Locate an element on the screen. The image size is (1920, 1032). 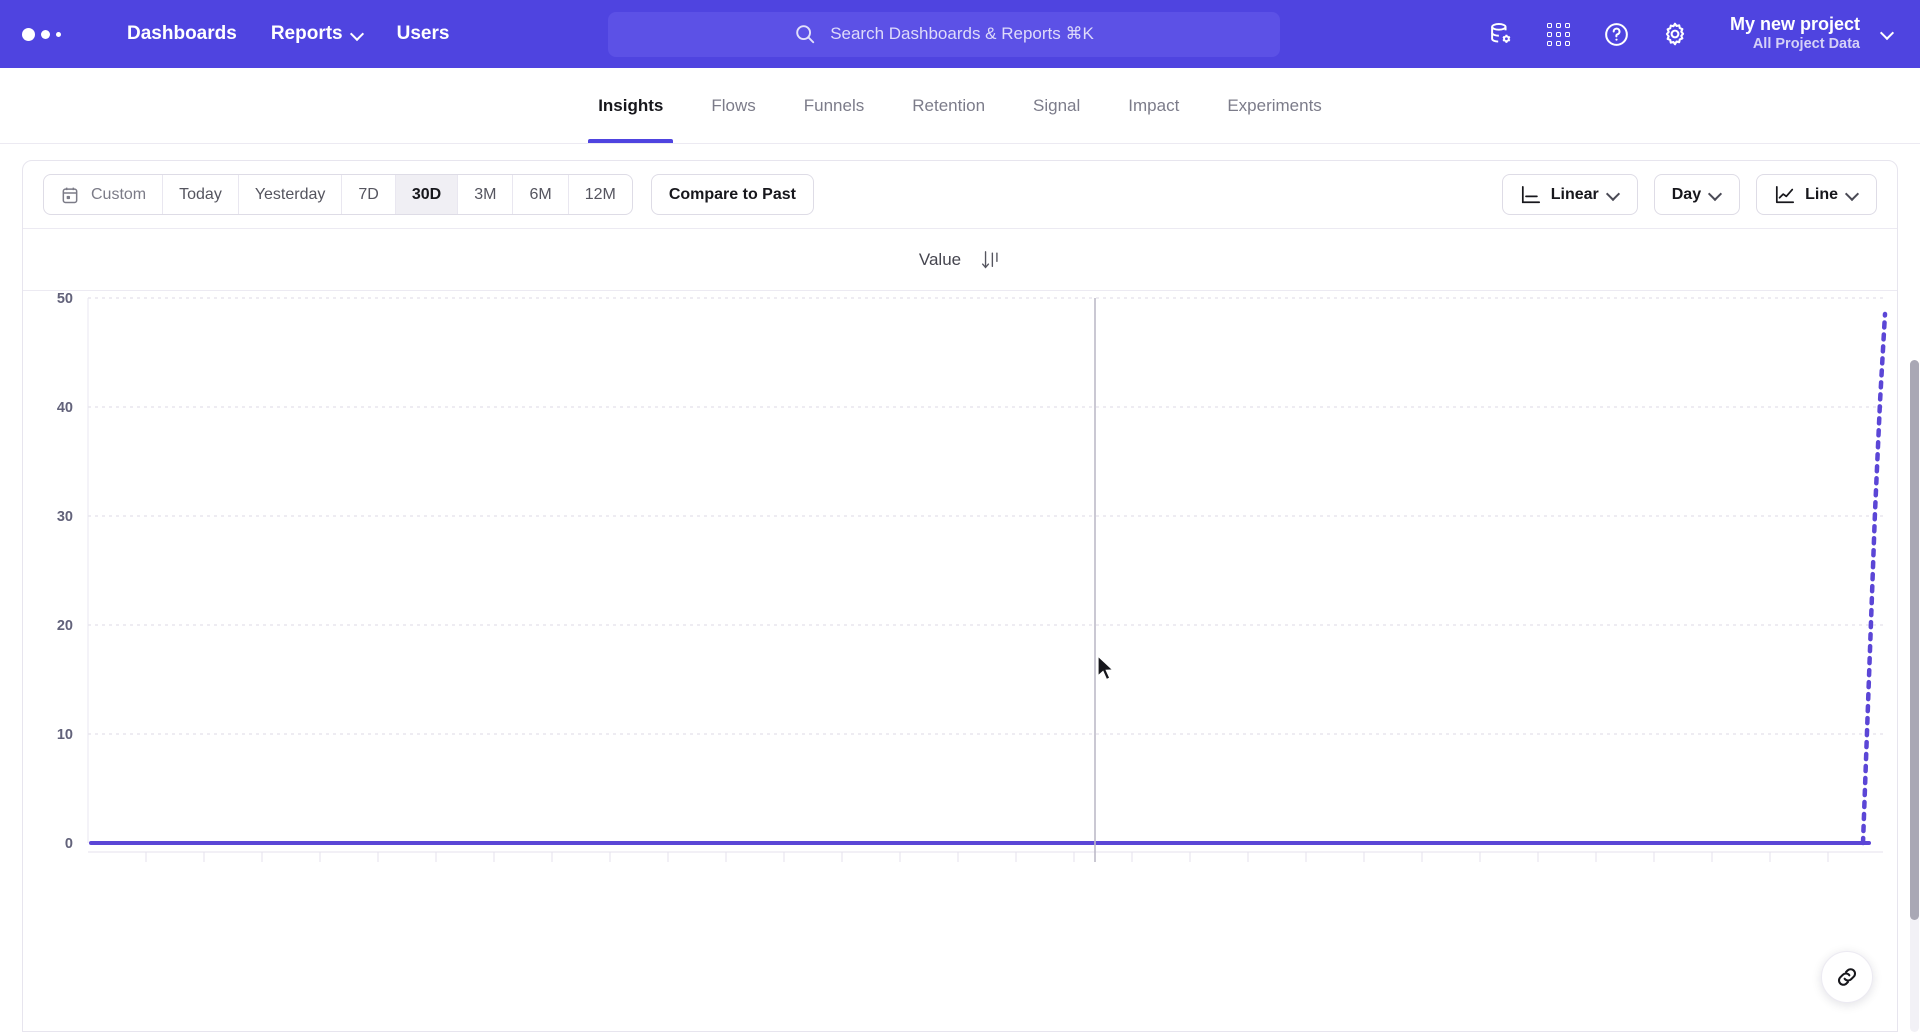
nav-link-reports: Reports is located at coordinates (317, 34).